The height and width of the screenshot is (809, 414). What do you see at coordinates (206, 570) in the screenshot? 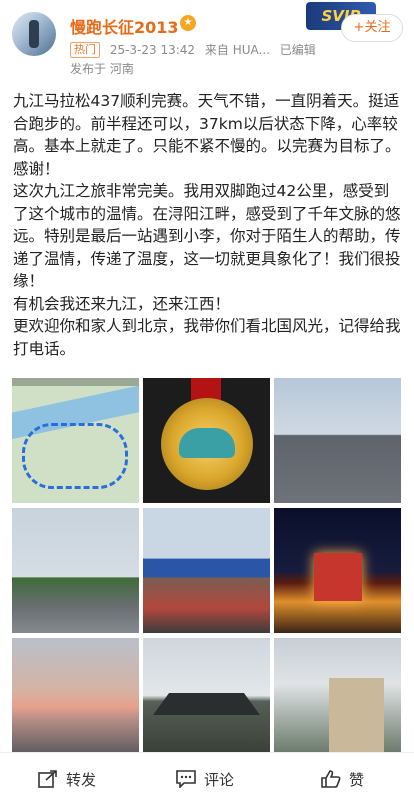
I see `photo-start-crowd` at bounding box center [206, 570].